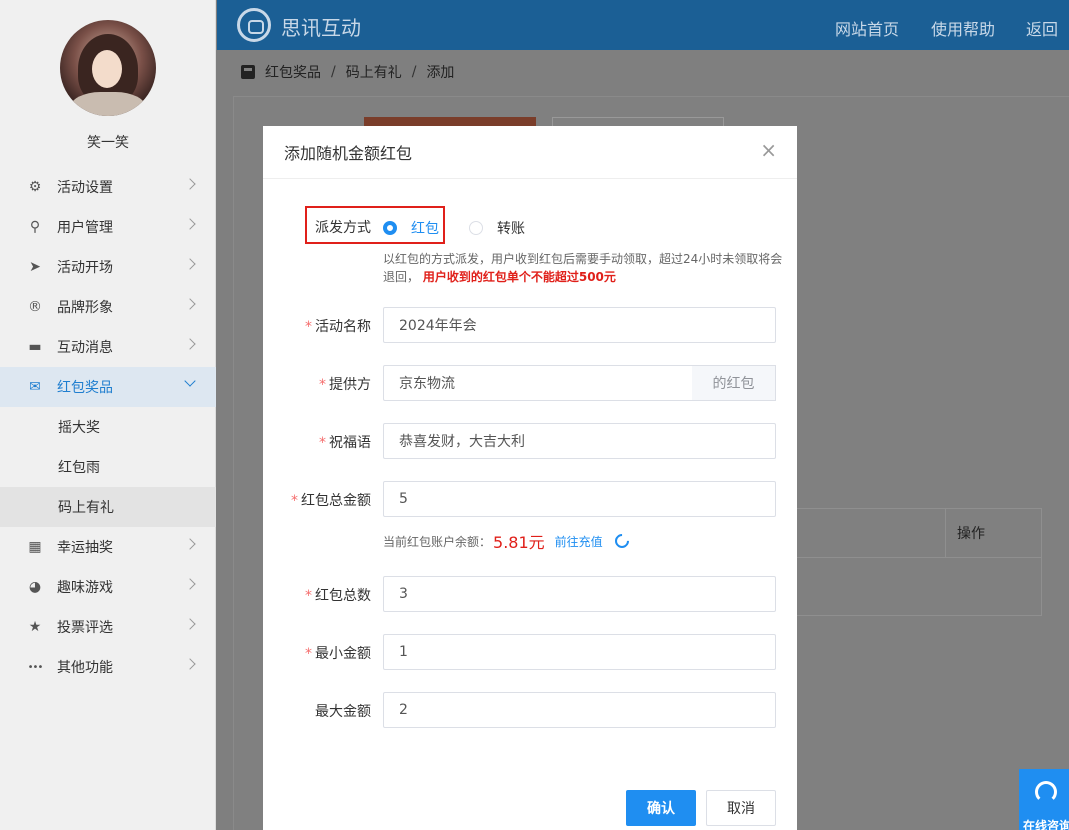  What do you see at coordinates (254, 25) in the screenshot?
I see `logo-icon` at bounding box center [254, 25].